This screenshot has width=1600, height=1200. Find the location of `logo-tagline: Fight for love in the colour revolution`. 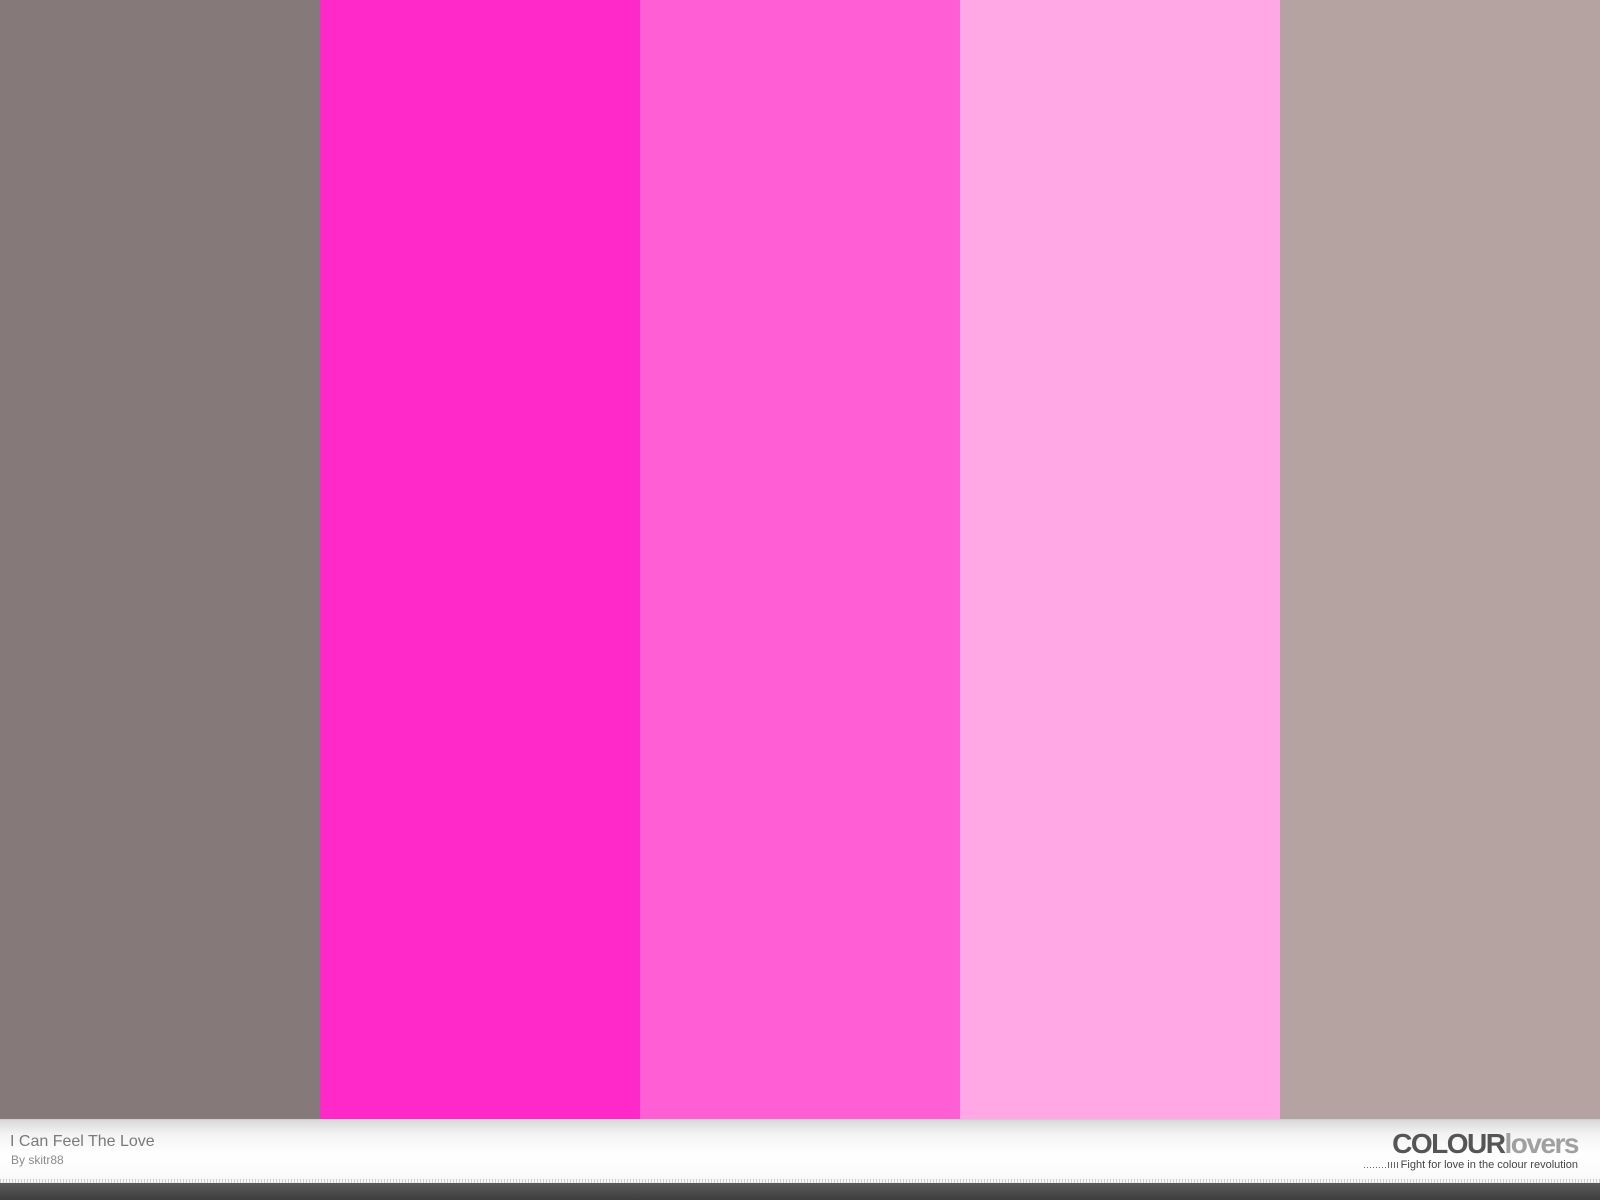

logo-tagline: Fight for love in the colour revolution is located at coordinates (1489, 1165).